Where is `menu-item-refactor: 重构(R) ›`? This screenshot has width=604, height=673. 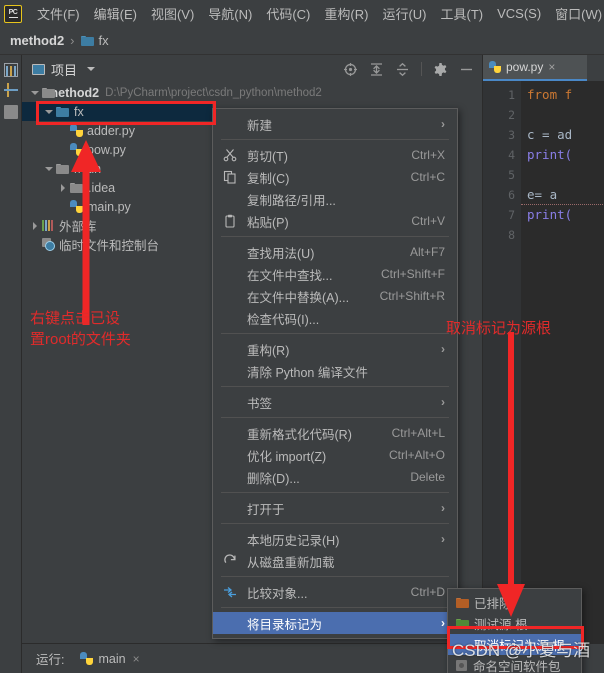 menu-item-refactor: 重构(R) › is located at coordinates (335, 349).